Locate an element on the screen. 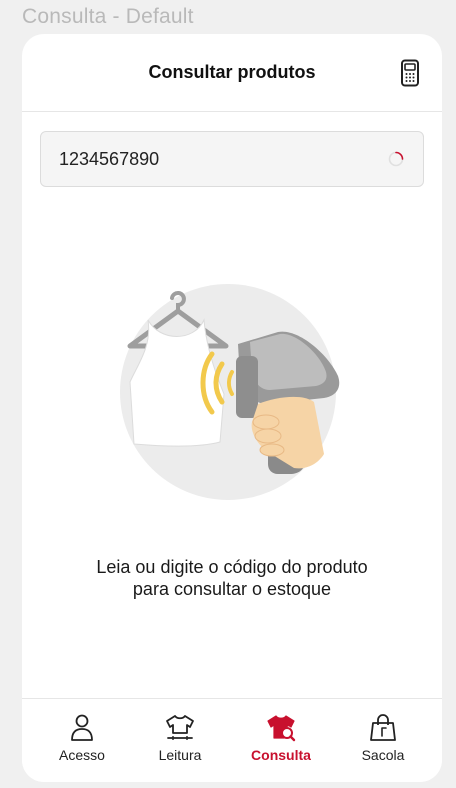 This screenshot has height=788, width=456. bottom-tab-bar: Acesso Leitura Consulta Sacola is located at coordinates (232, 740).